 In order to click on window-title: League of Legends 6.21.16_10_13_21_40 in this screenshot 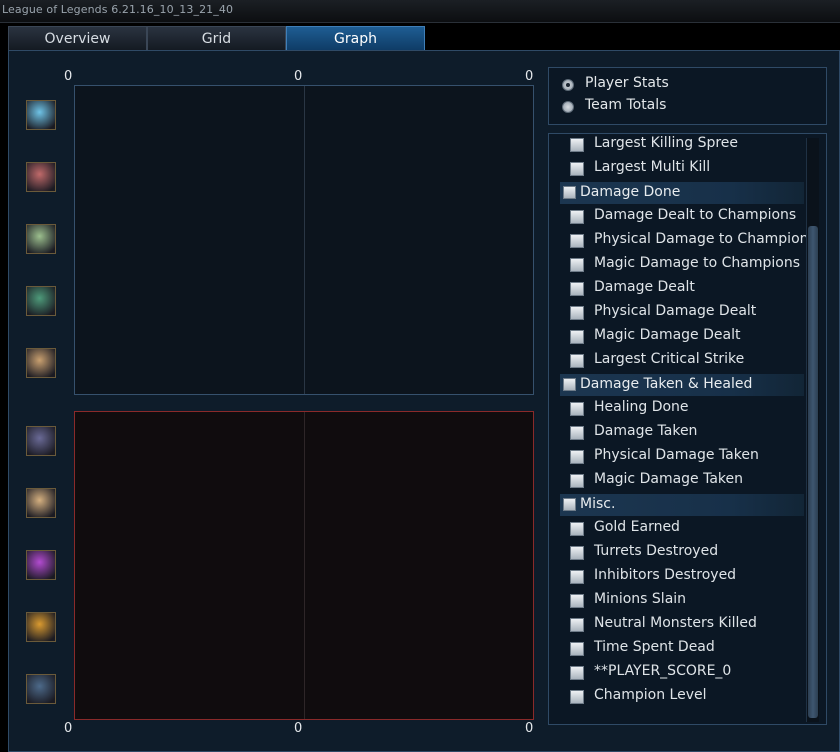, I will do `click(118, 9)`.